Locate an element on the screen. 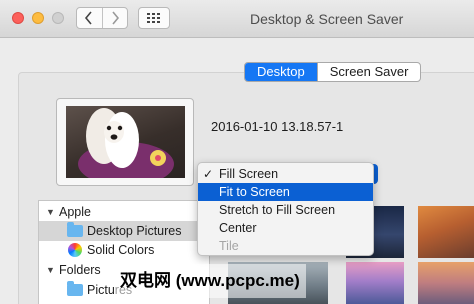 This screenshot has width=474, height=304. sidebar-item-desktop-pictures: Desktop Pictures is located at coordinates (124, 231).